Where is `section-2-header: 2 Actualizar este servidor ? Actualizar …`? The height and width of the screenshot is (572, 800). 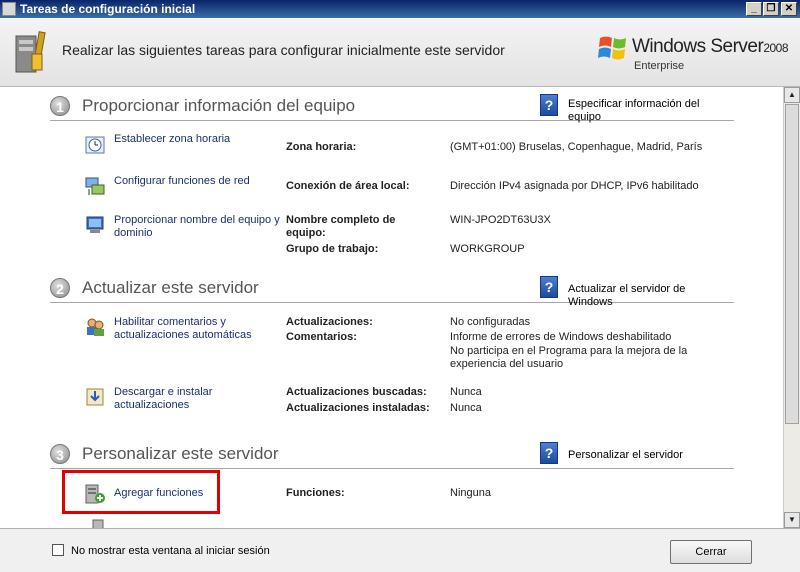 section-2-header: 2 Actualizar este servidor ? Actualizar … is located at coordinates (392, 292).